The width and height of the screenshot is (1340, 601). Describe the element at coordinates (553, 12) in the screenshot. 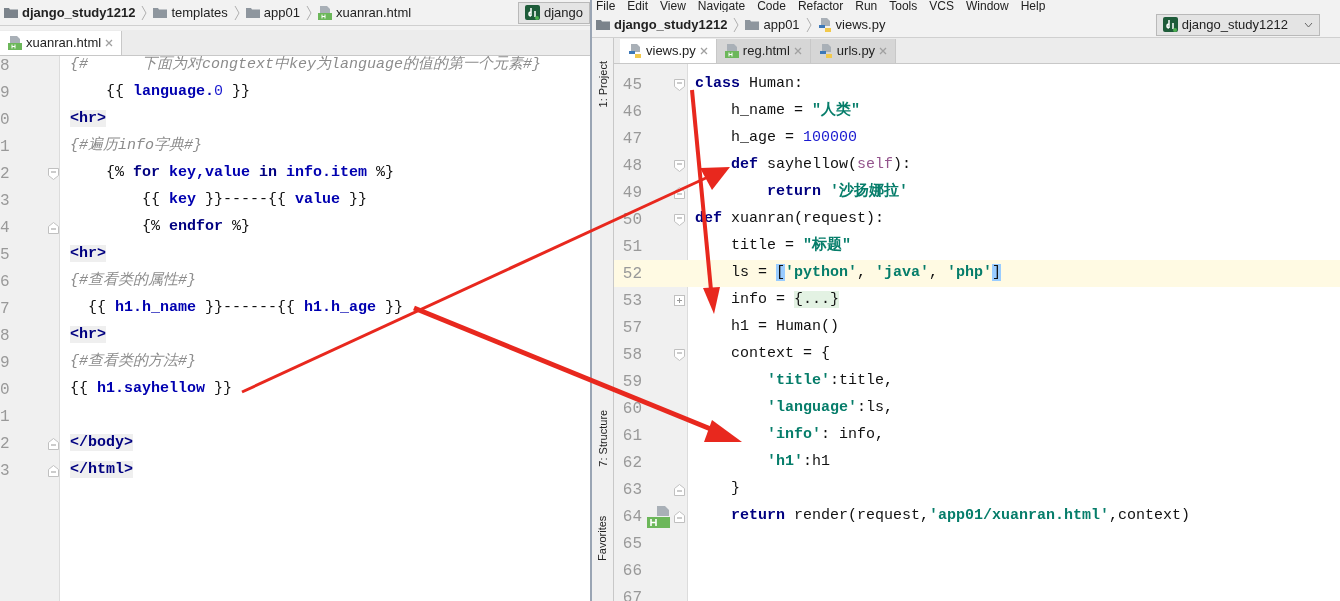

I see `run-config-dropdown: django` at that location.